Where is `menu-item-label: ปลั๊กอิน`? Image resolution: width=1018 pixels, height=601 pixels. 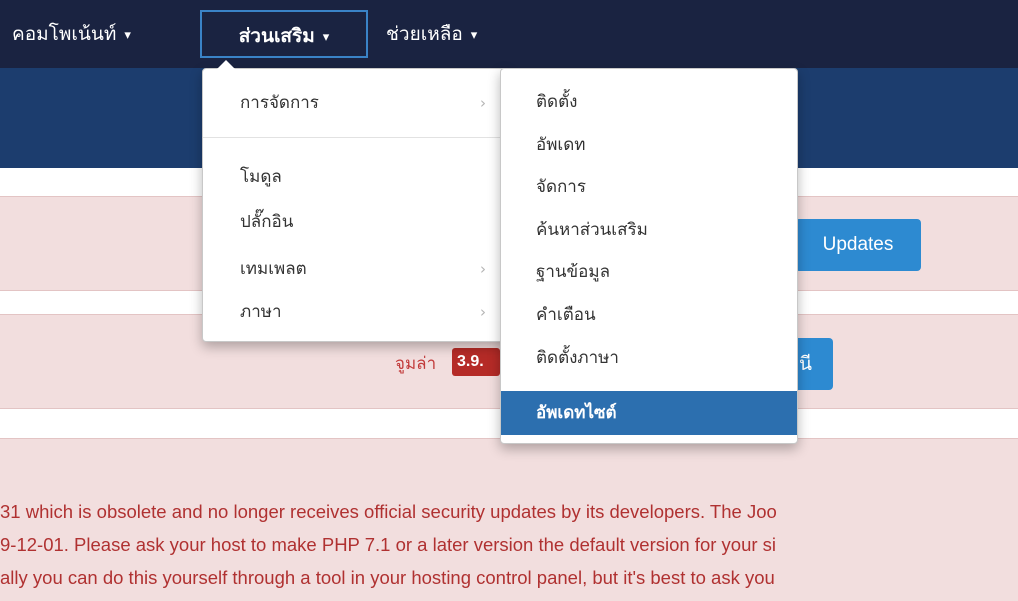
menu-item-label: ปลั๊กอิน is located at coordinates (267, 222).